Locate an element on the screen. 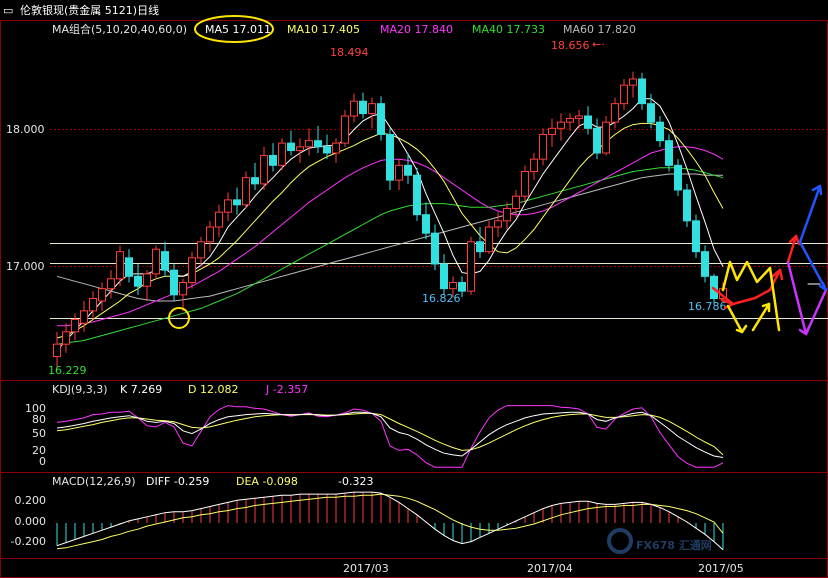 The image size is (828, 578). watermark: FX678 汇通网 is located at coordinates (659, 541).